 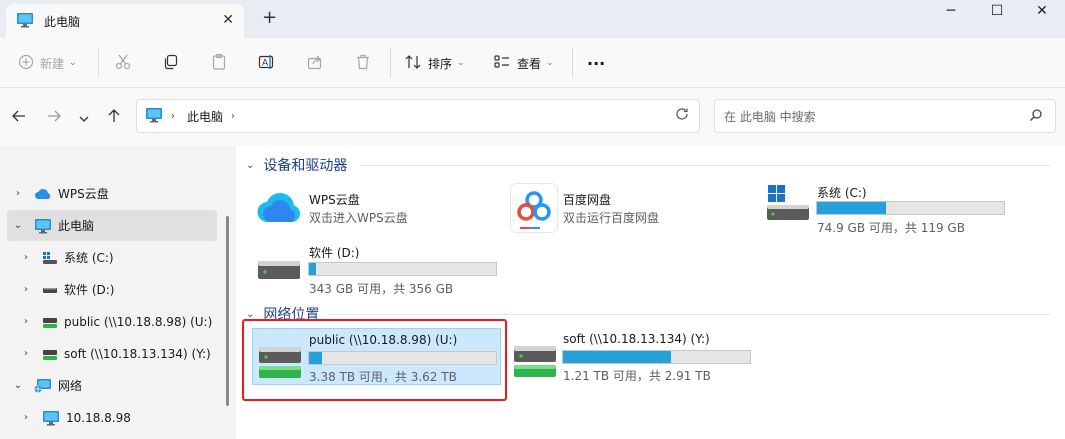 I want to click on sidebar-item-network: ⌄ 网络, so click(x=112, y=385).